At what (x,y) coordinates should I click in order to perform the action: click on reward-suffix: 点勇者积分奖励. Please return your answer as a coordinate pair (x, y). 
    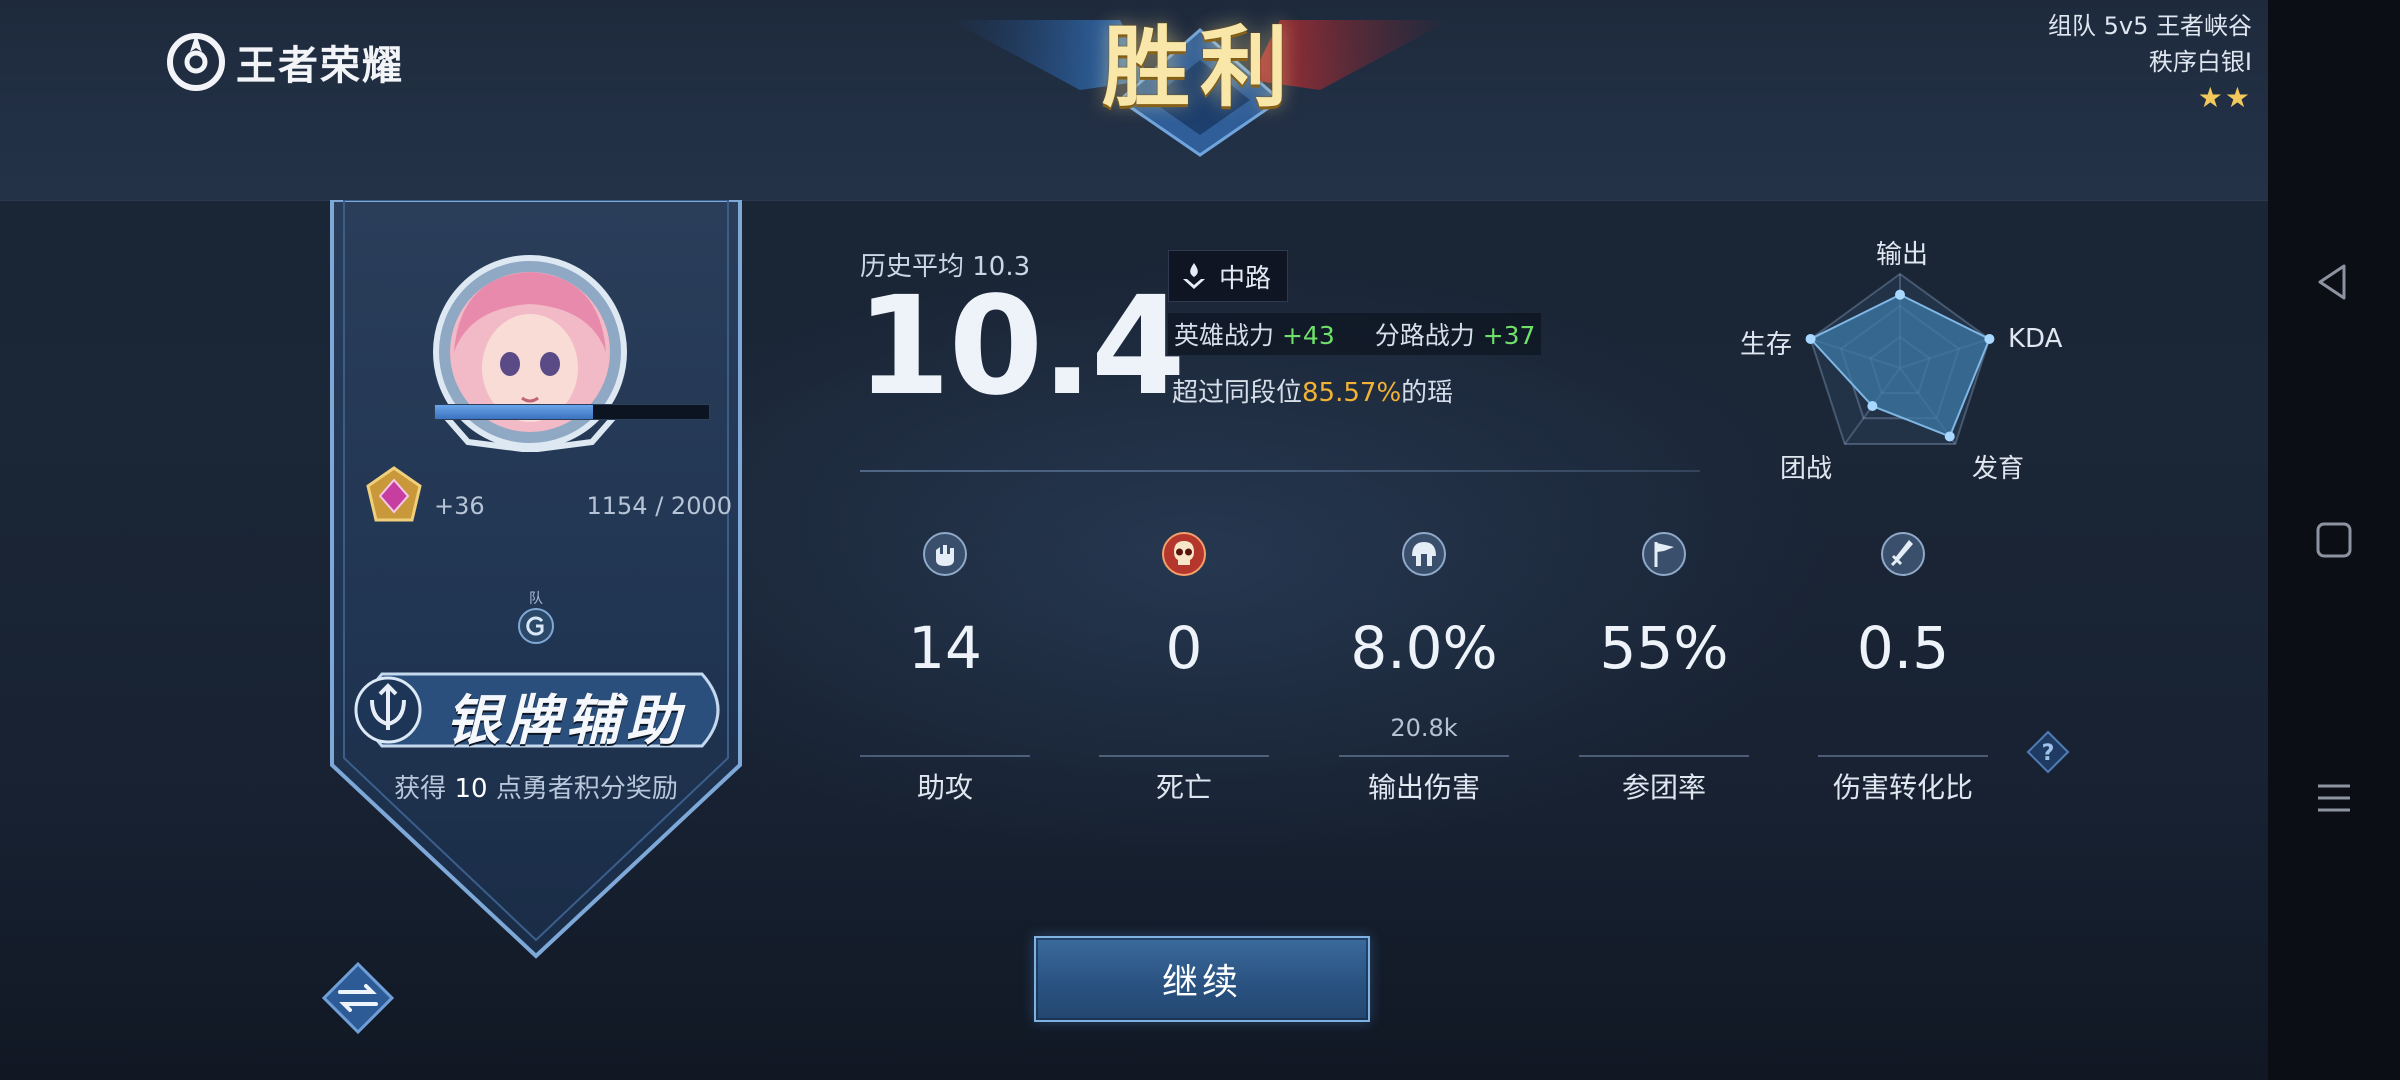
    Looking at the image, I should click on (586, 789).